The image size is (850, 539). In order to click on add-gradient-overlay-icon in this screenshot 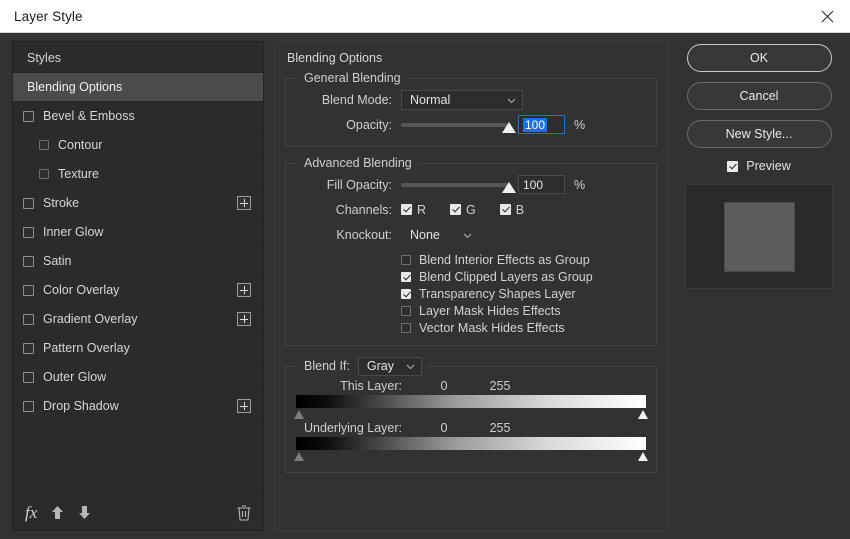, I will do `click(244, 319)`.